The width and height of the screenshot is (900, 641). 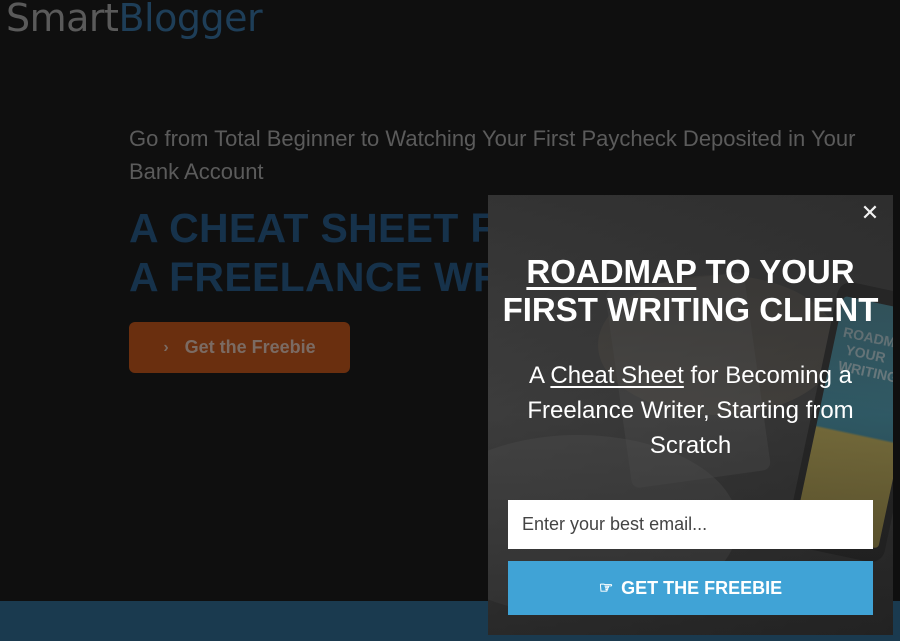 I want to click on hero-cta-label: Get the Freebie, so click(x=250, y=347).